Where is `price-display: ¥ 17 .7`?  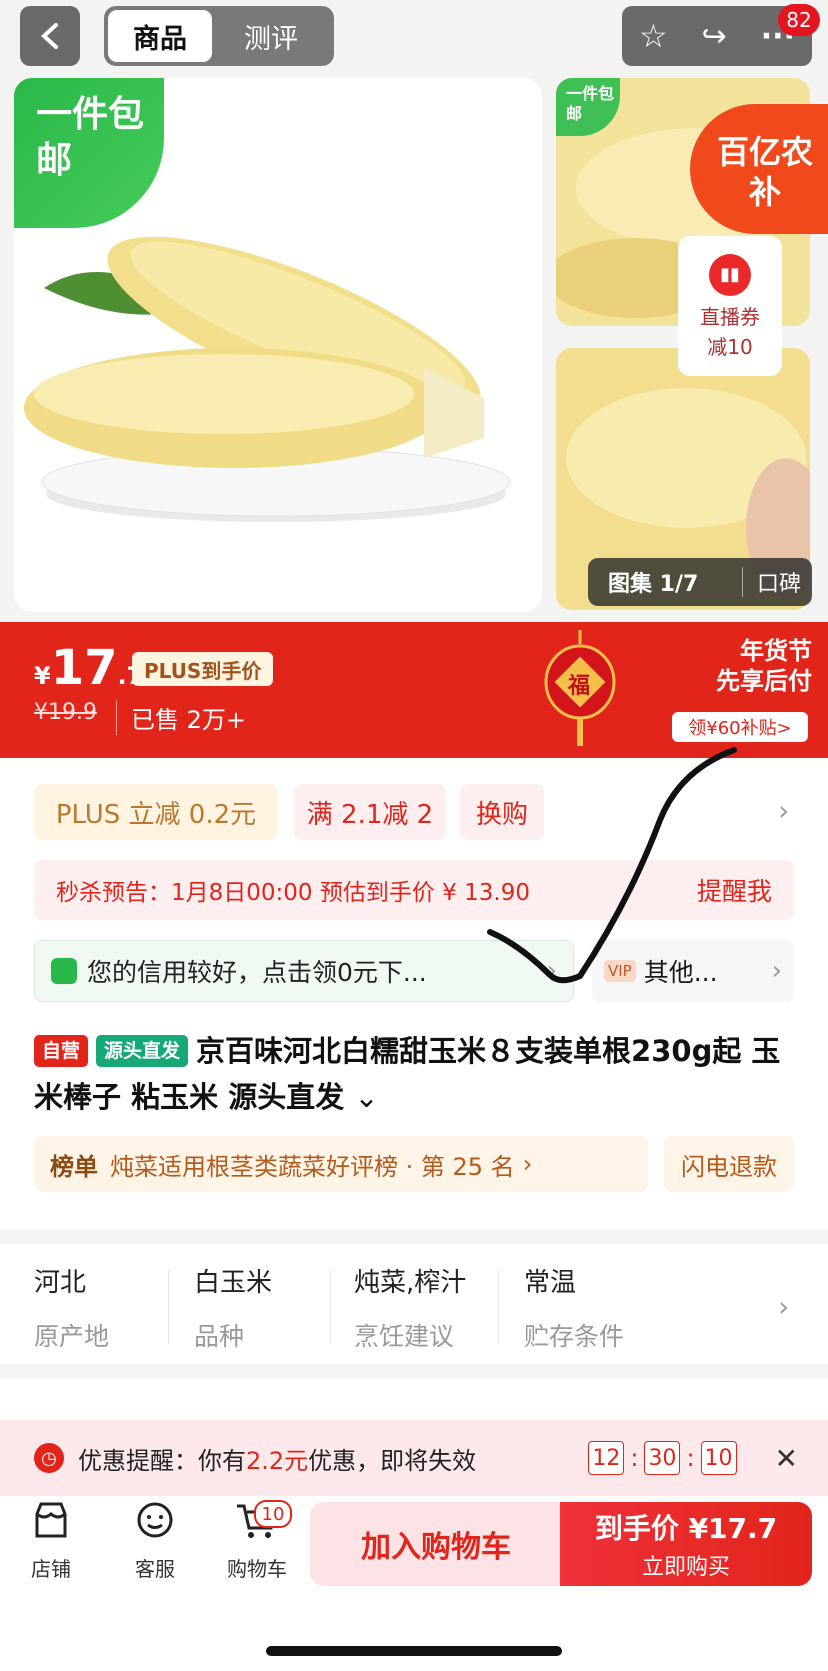 price-display: ¥ 17 .7 is located at coordinates (88, 668).